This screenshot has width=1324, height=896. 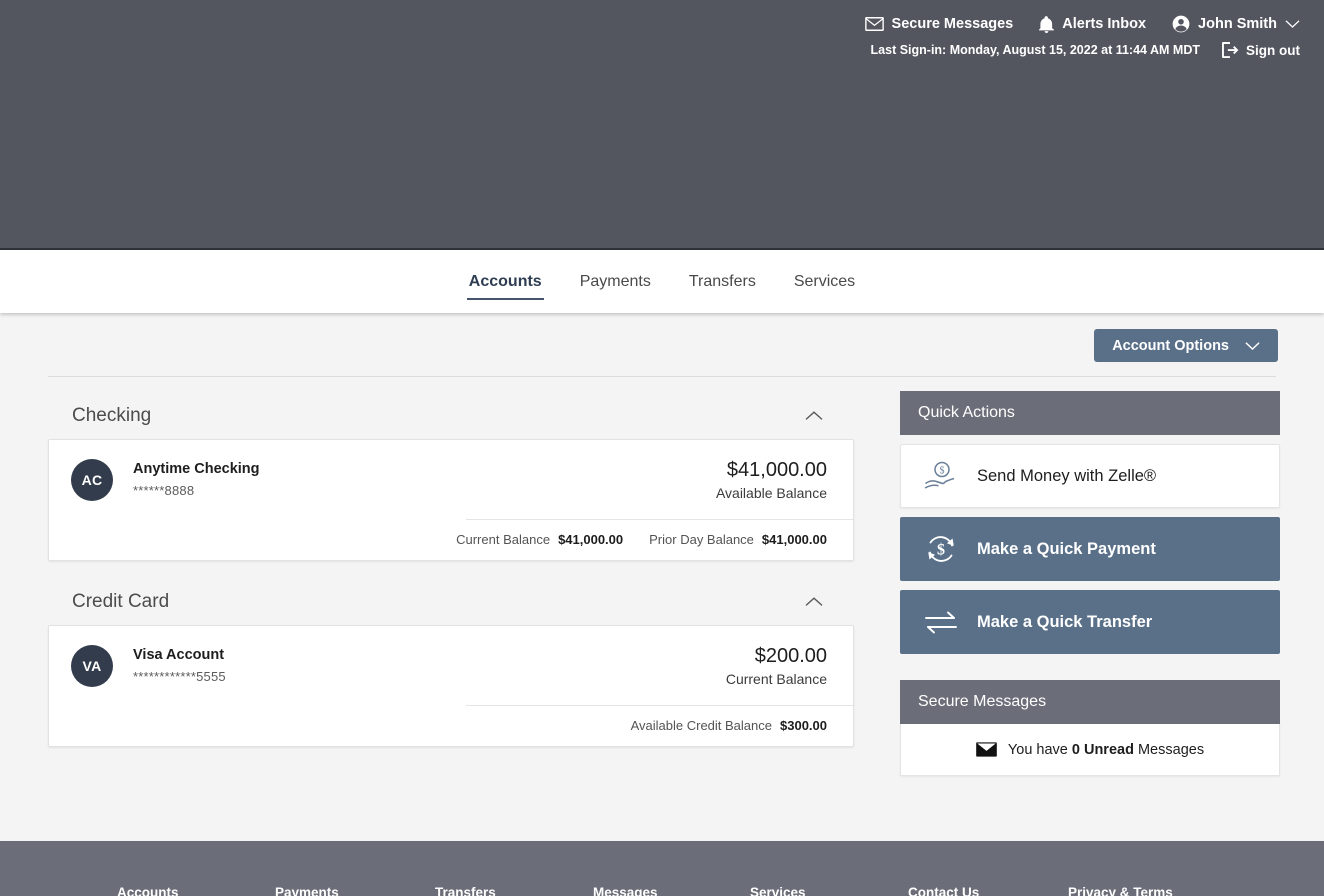 What do you see at coordinates (778, 890) in the screenshot?
I see `footer-heading-services: Services` at bounding box center [778, 890].